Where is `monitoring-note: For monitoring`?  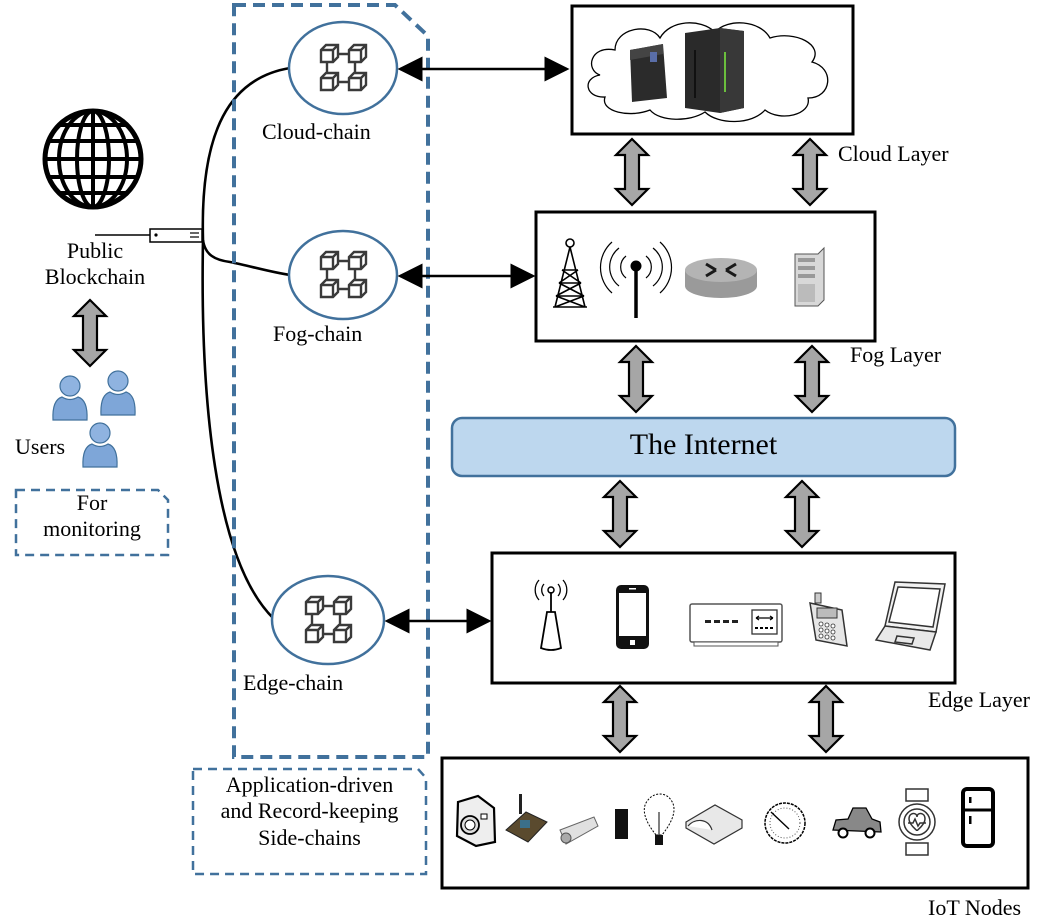 monitoring-note: For monitoring is located at coordinates (92, 516).